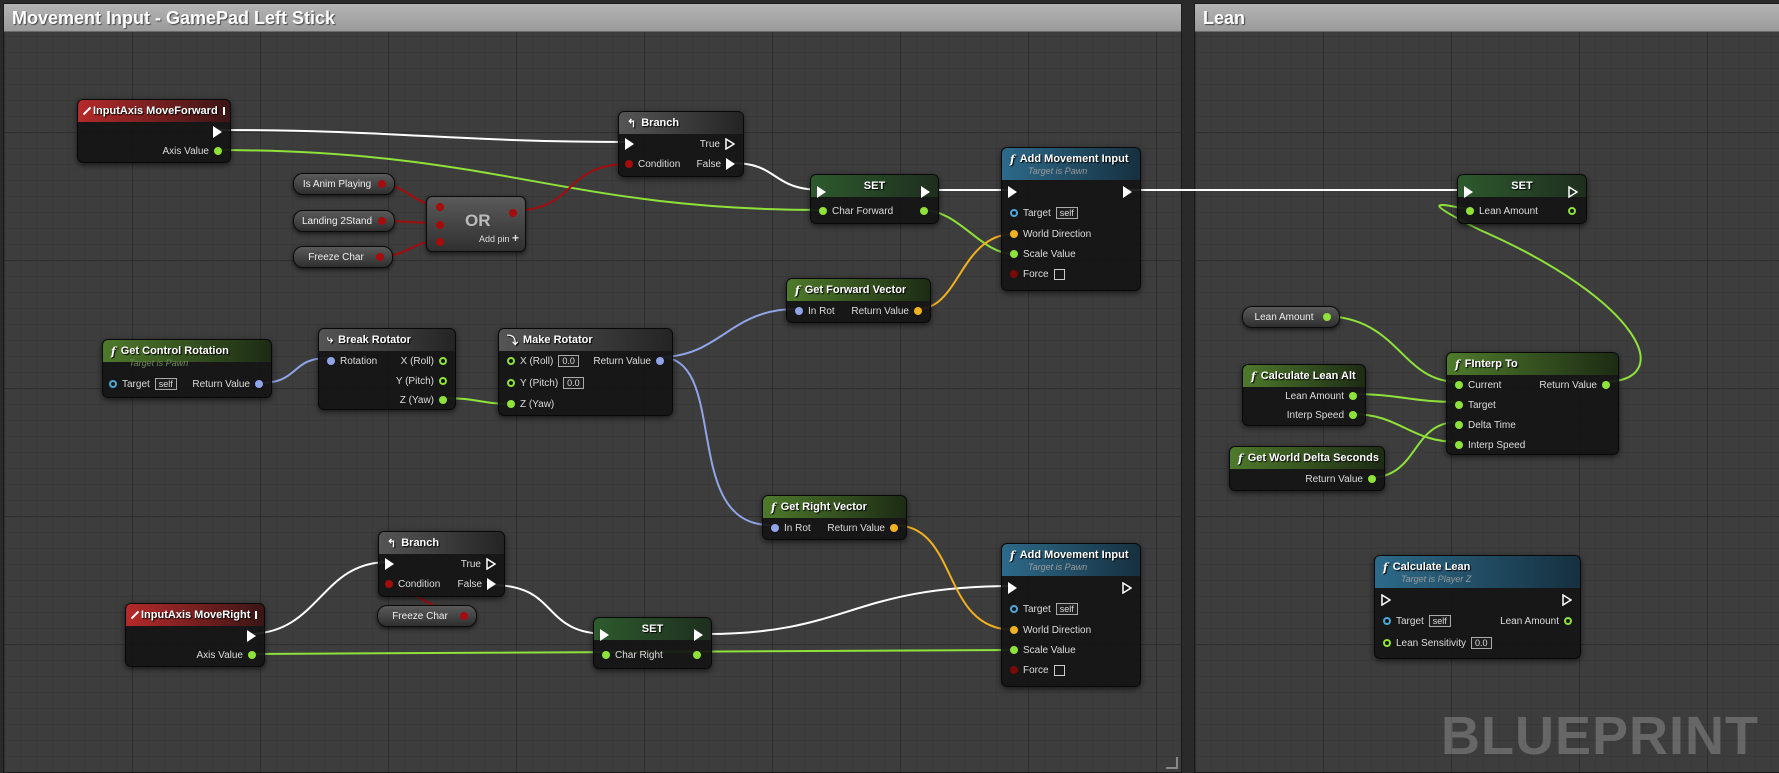 Image resolution: width=1779 pixels, height=773 pixels. Describe the element at coordinates (476, 224) in the screenshot. I see `node-or: OR Add pin +` at that location.